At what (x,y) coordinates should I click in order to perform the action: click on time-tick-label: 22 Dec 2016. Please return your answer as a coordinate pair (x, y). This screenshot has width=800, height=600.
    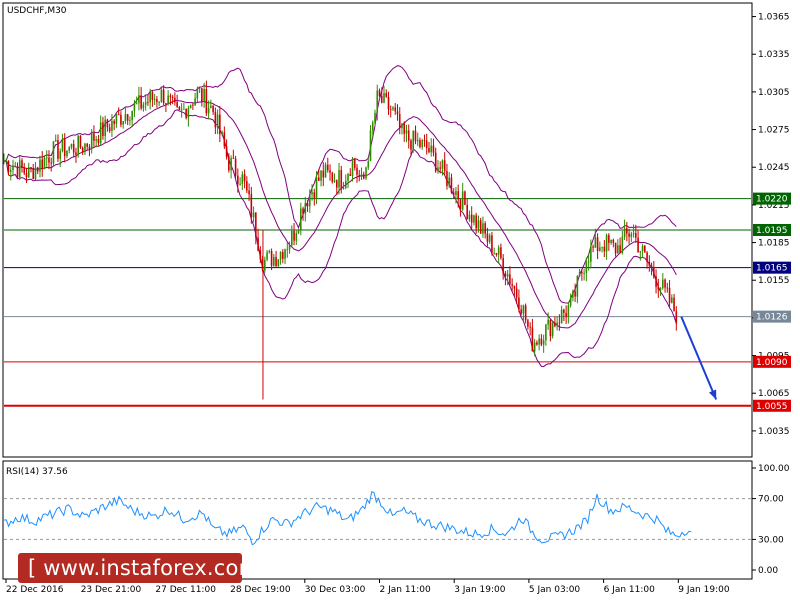
    Looking at the image, I should click on (35, 590).